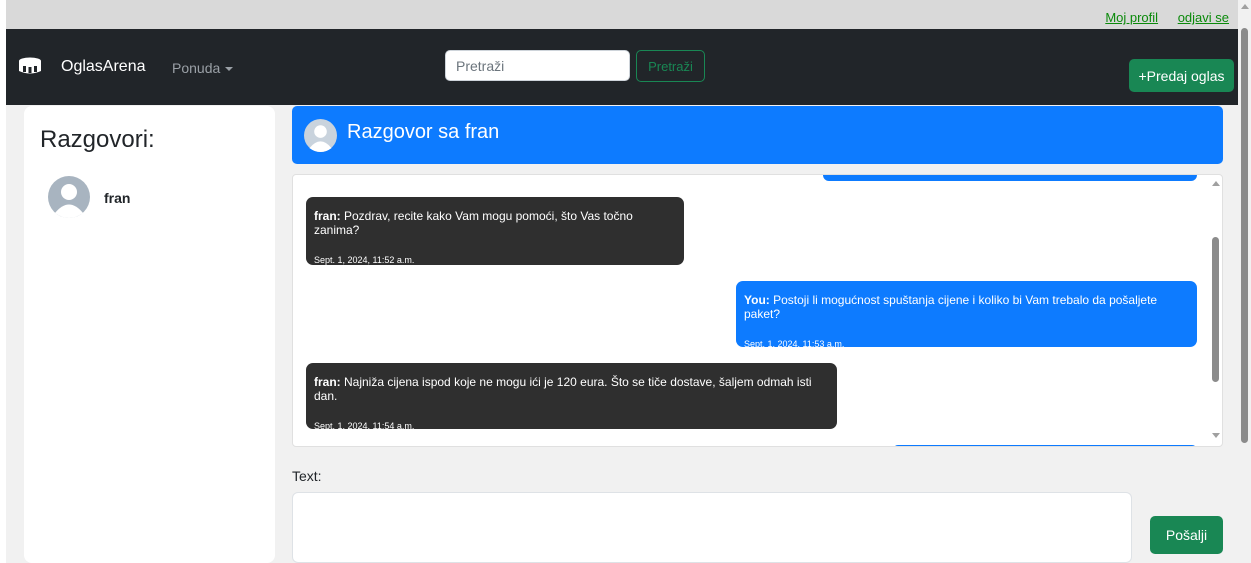 This screenshot has height=563, width=1251. What do you see at coordinates (148, 197) in the screenshot?
I see `conversation-item: fran` at bounding box center [148, 197].